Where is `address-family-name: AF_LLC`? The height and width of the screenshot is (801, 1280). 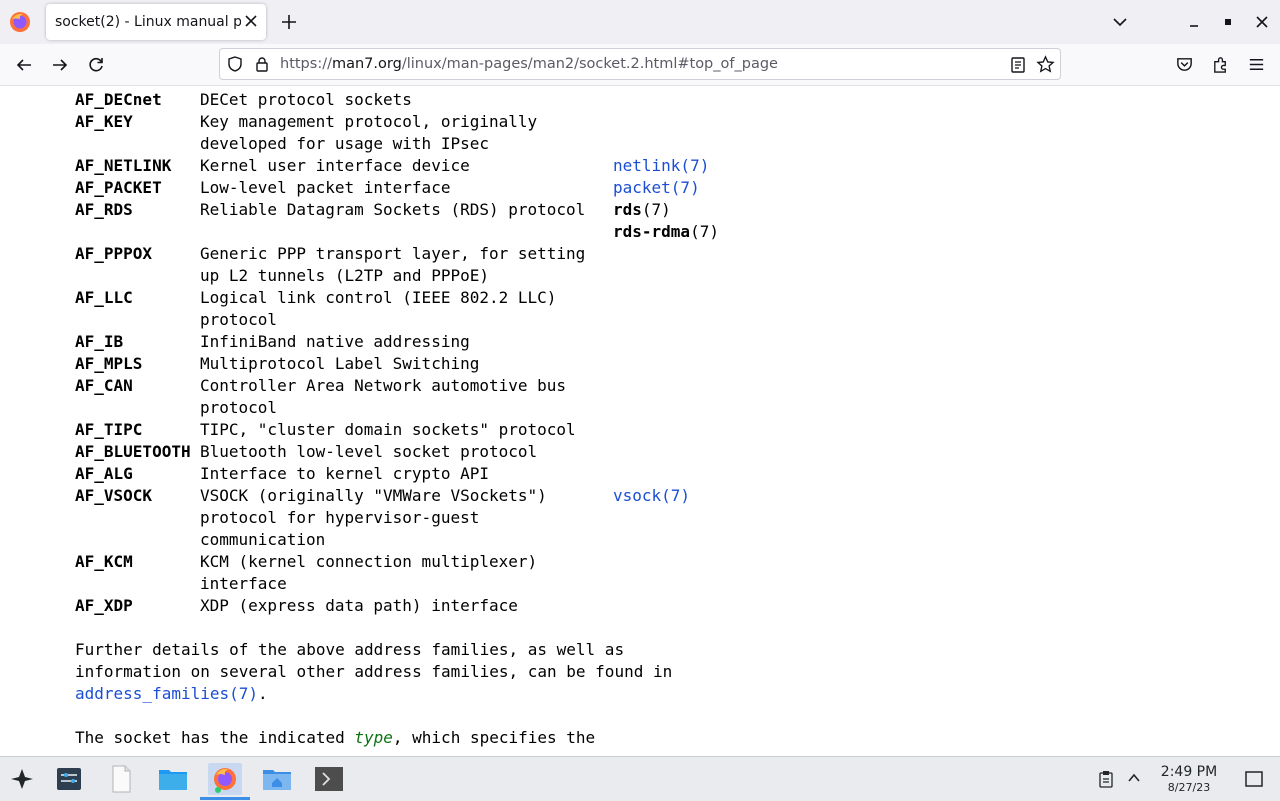 address-family-name: AF_LLC is located at coordinates (104, 297).